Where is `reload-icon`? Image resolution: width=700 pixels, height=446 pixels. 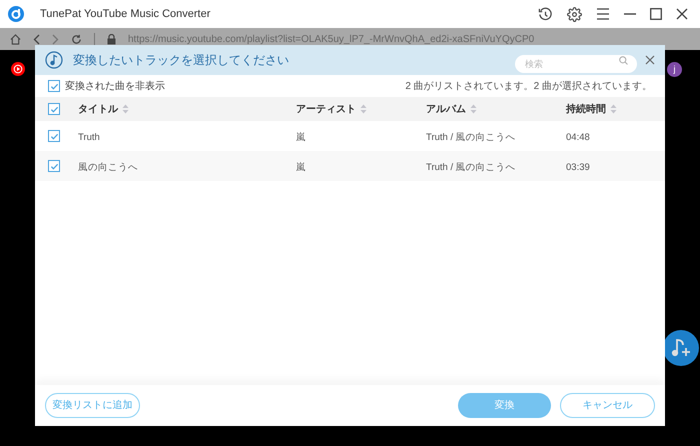 reload-icon is located at coordinates (76, 39).